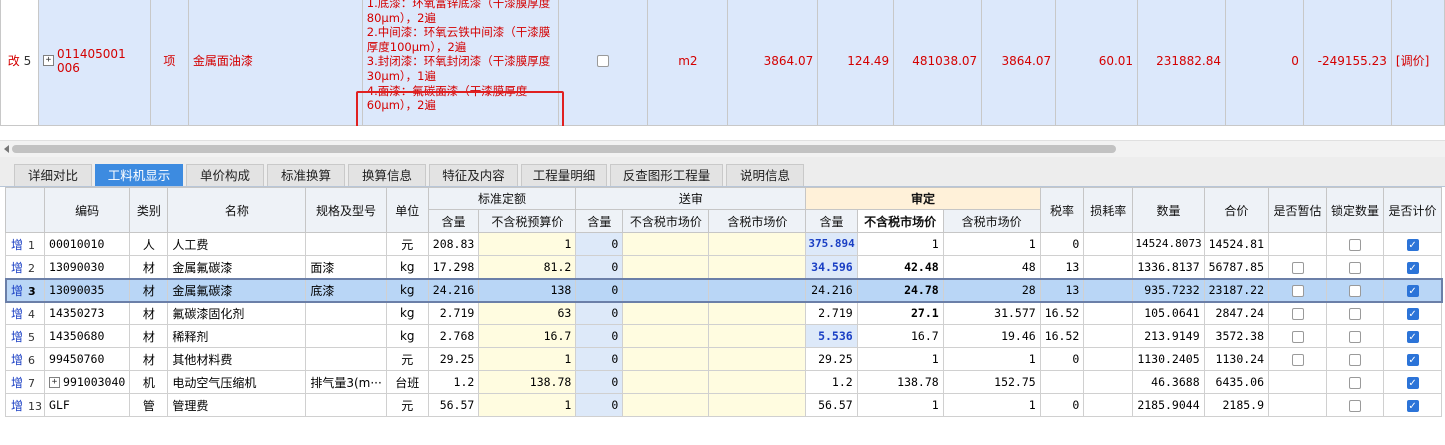 The width and height of the screenshot is (1445, 445). I want to click on aud-qty-cell: 34.596, so click(831, 267).